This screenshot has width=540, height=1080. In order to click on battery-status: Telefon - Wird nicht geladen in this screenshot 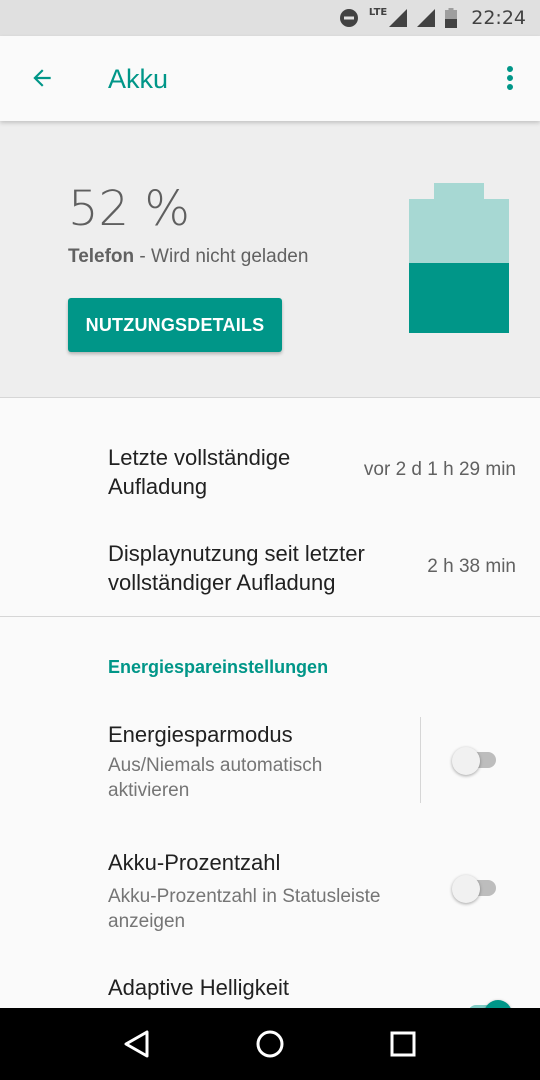, I will do `click(188, 257)`.